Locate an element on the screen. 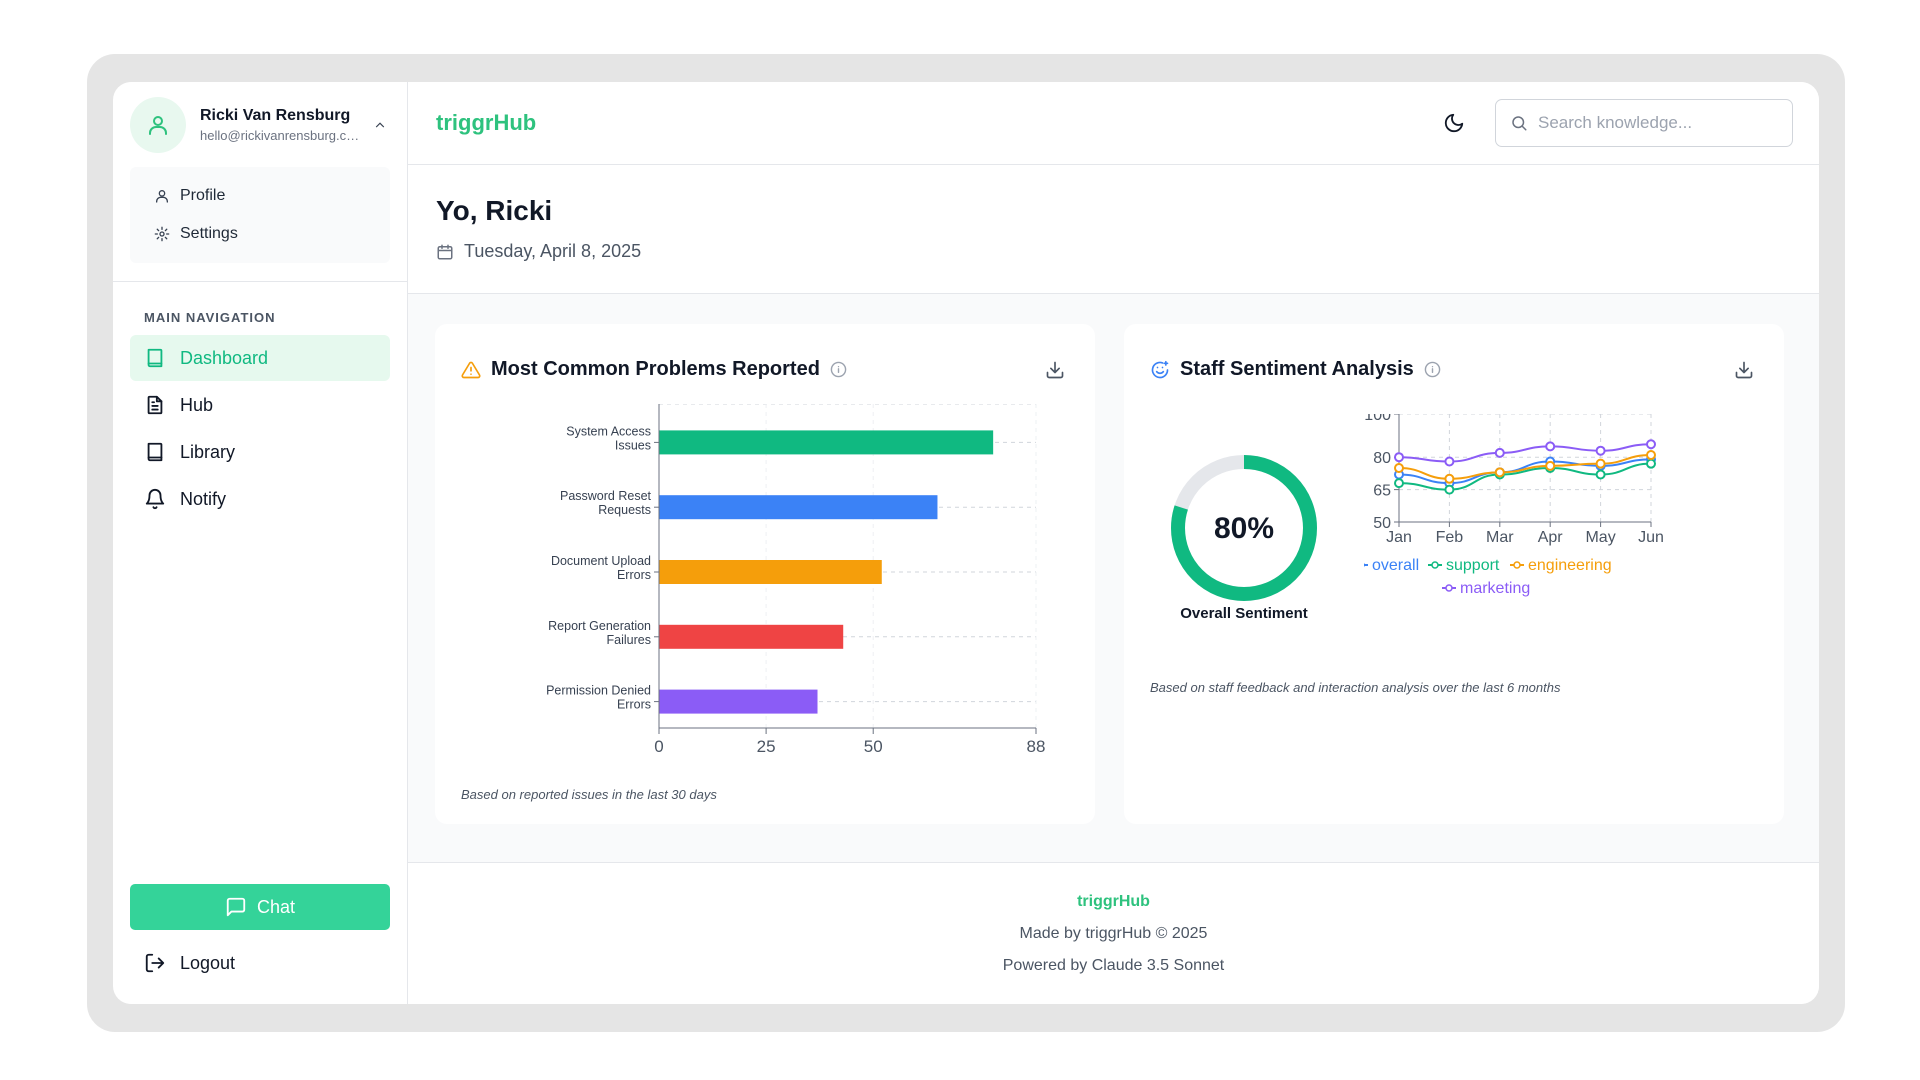 The image size is (1920, 1080). sidebar-item-label: Hub is located at coordinates (197, 404).